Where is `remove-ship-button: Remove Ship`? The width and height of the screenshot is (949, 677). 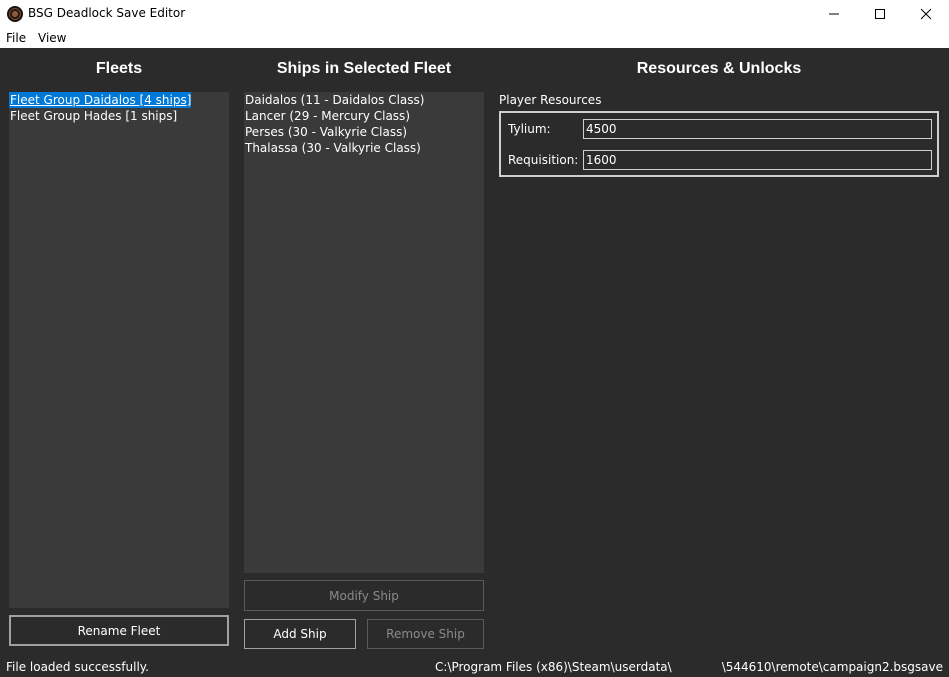
remove-ship-button: Remove Ship is located at coordinates (425, 634).